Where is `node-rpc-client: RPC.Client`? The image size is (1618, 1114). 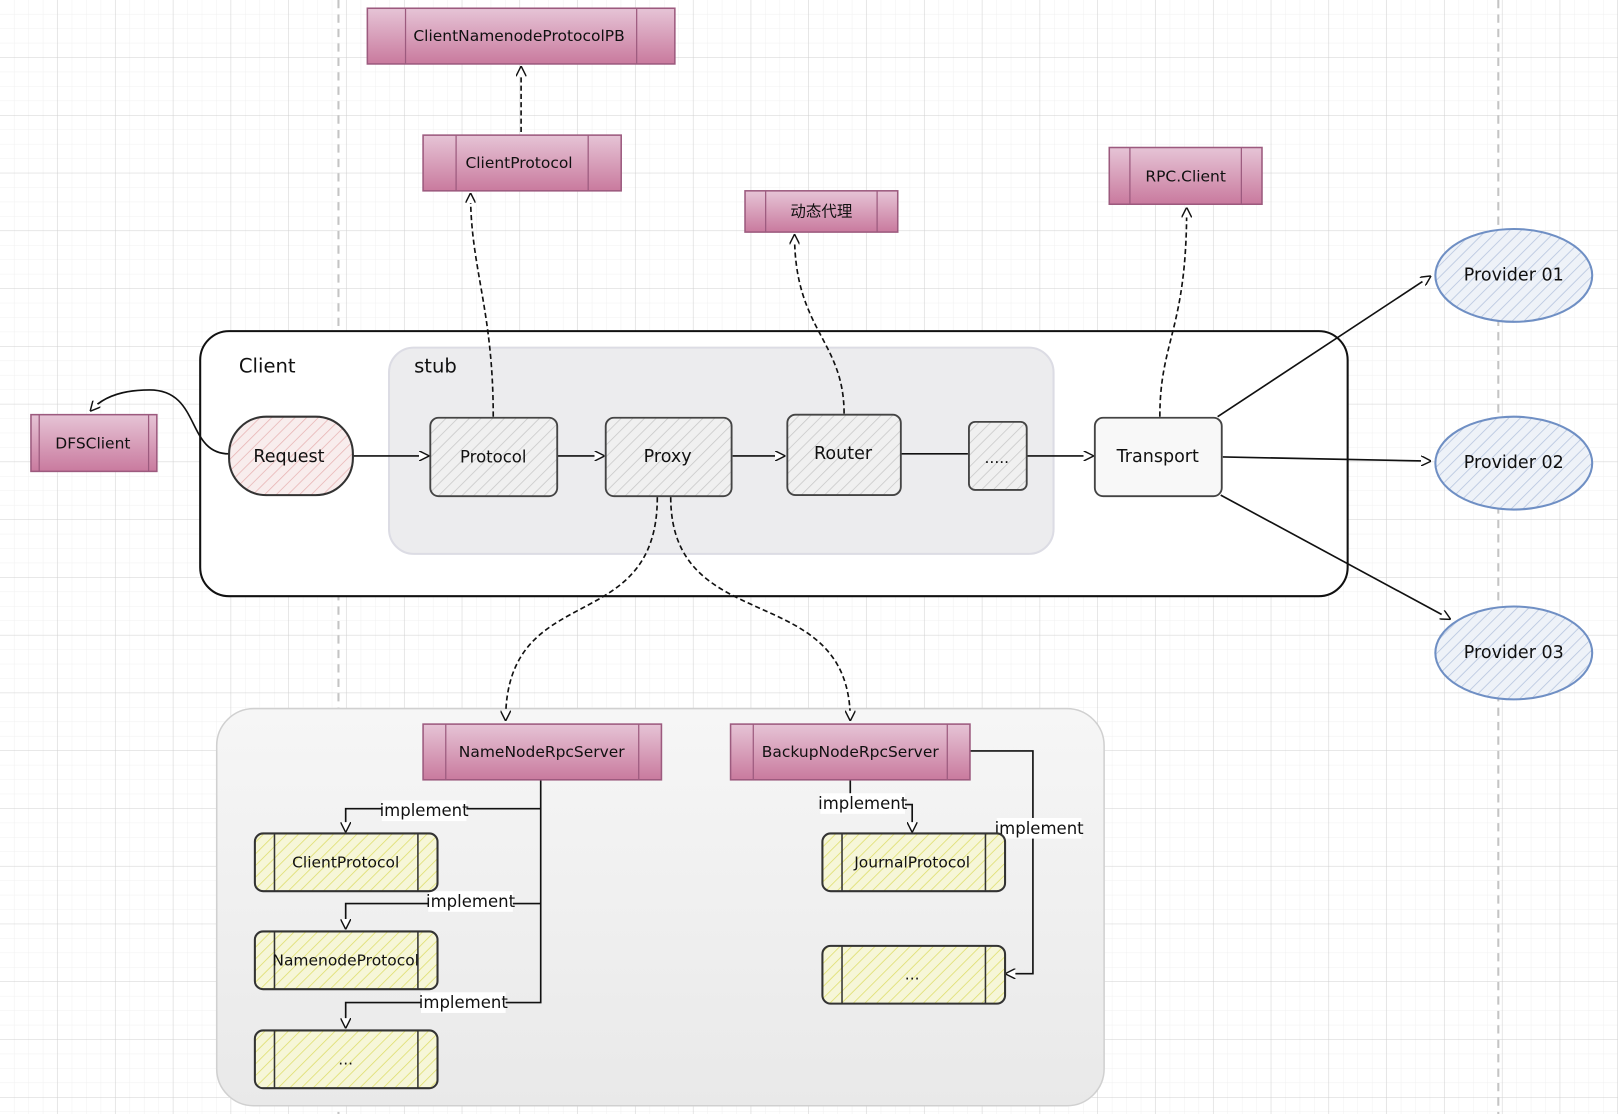
node-rpc-client: RPC.Client is located at coordinates (1185, 176).